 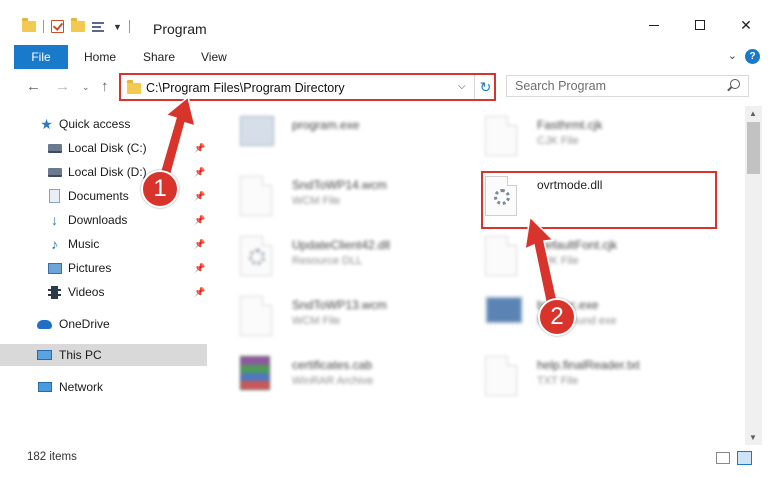 I want to click on sidebar-item-videos: Videos 📌, so click(x=105, y=292).